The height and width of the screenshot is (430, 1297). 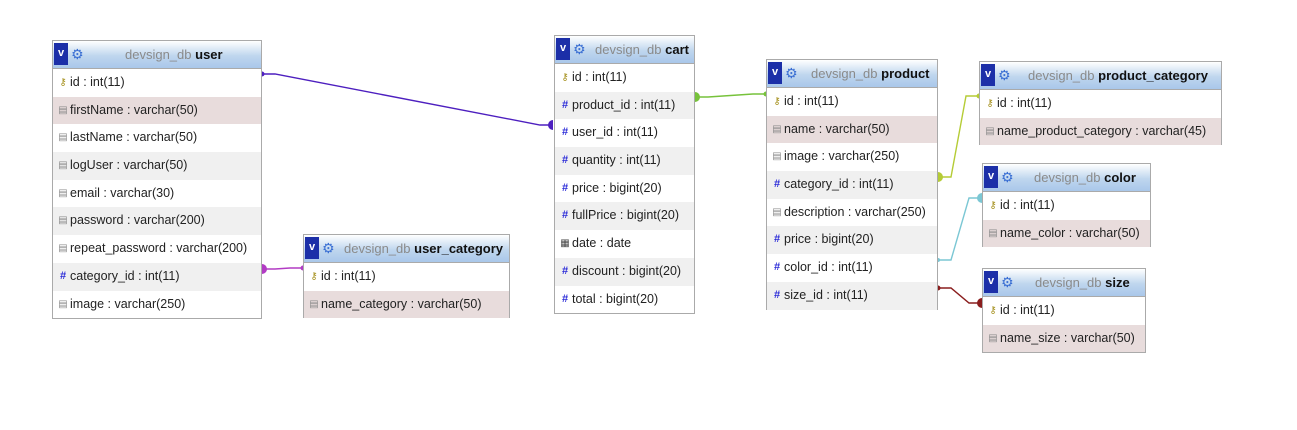 I want to click on link-cart-user-start-icon, so click(x=550, y=125).